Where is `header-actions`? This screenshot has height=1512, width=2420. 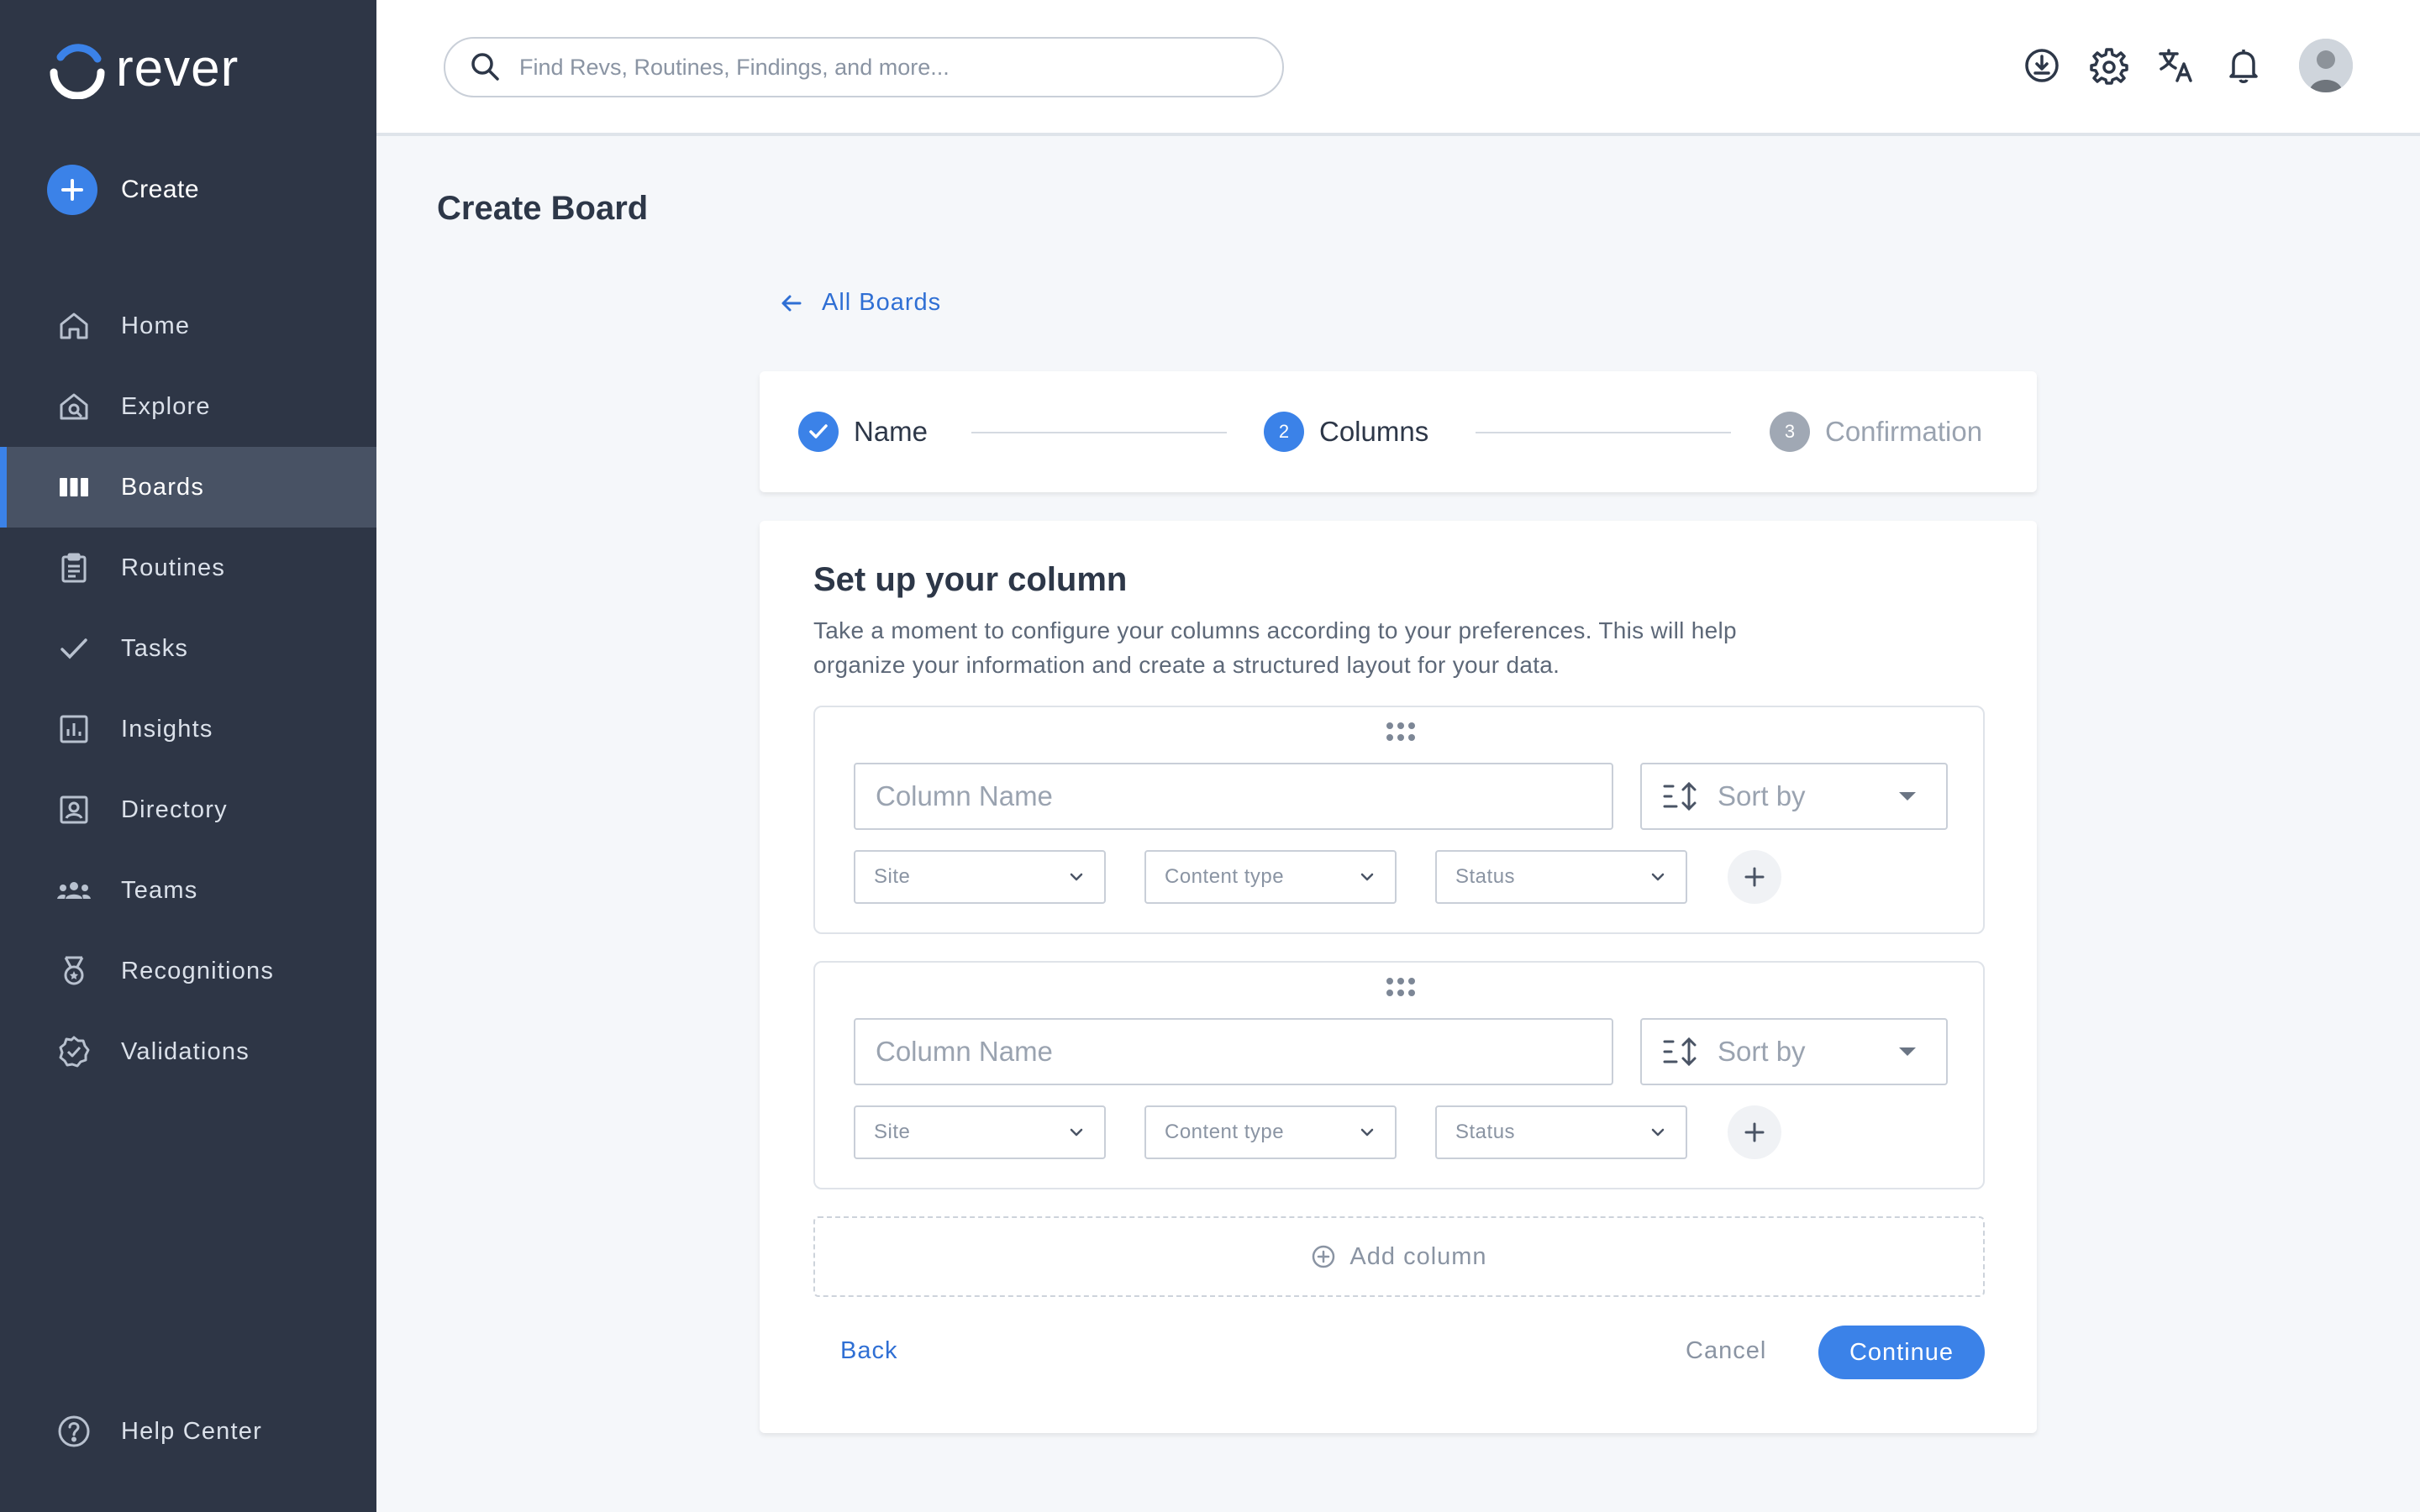
header-actions is located at coordinates (2176, 65).